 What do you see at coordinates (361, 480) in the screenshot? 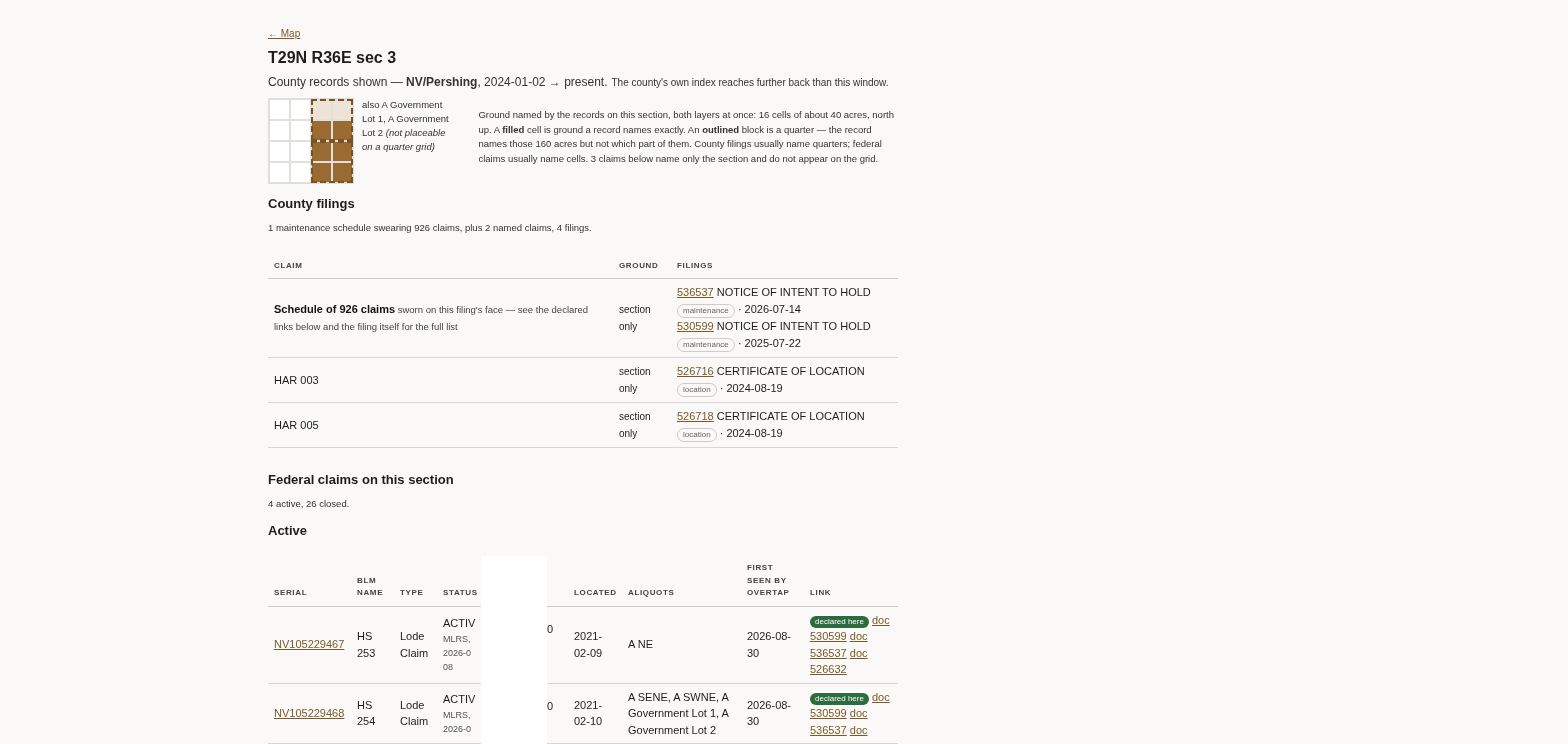
I see `section-heading: Federal claims on this section` at bounding box center [361, 480].